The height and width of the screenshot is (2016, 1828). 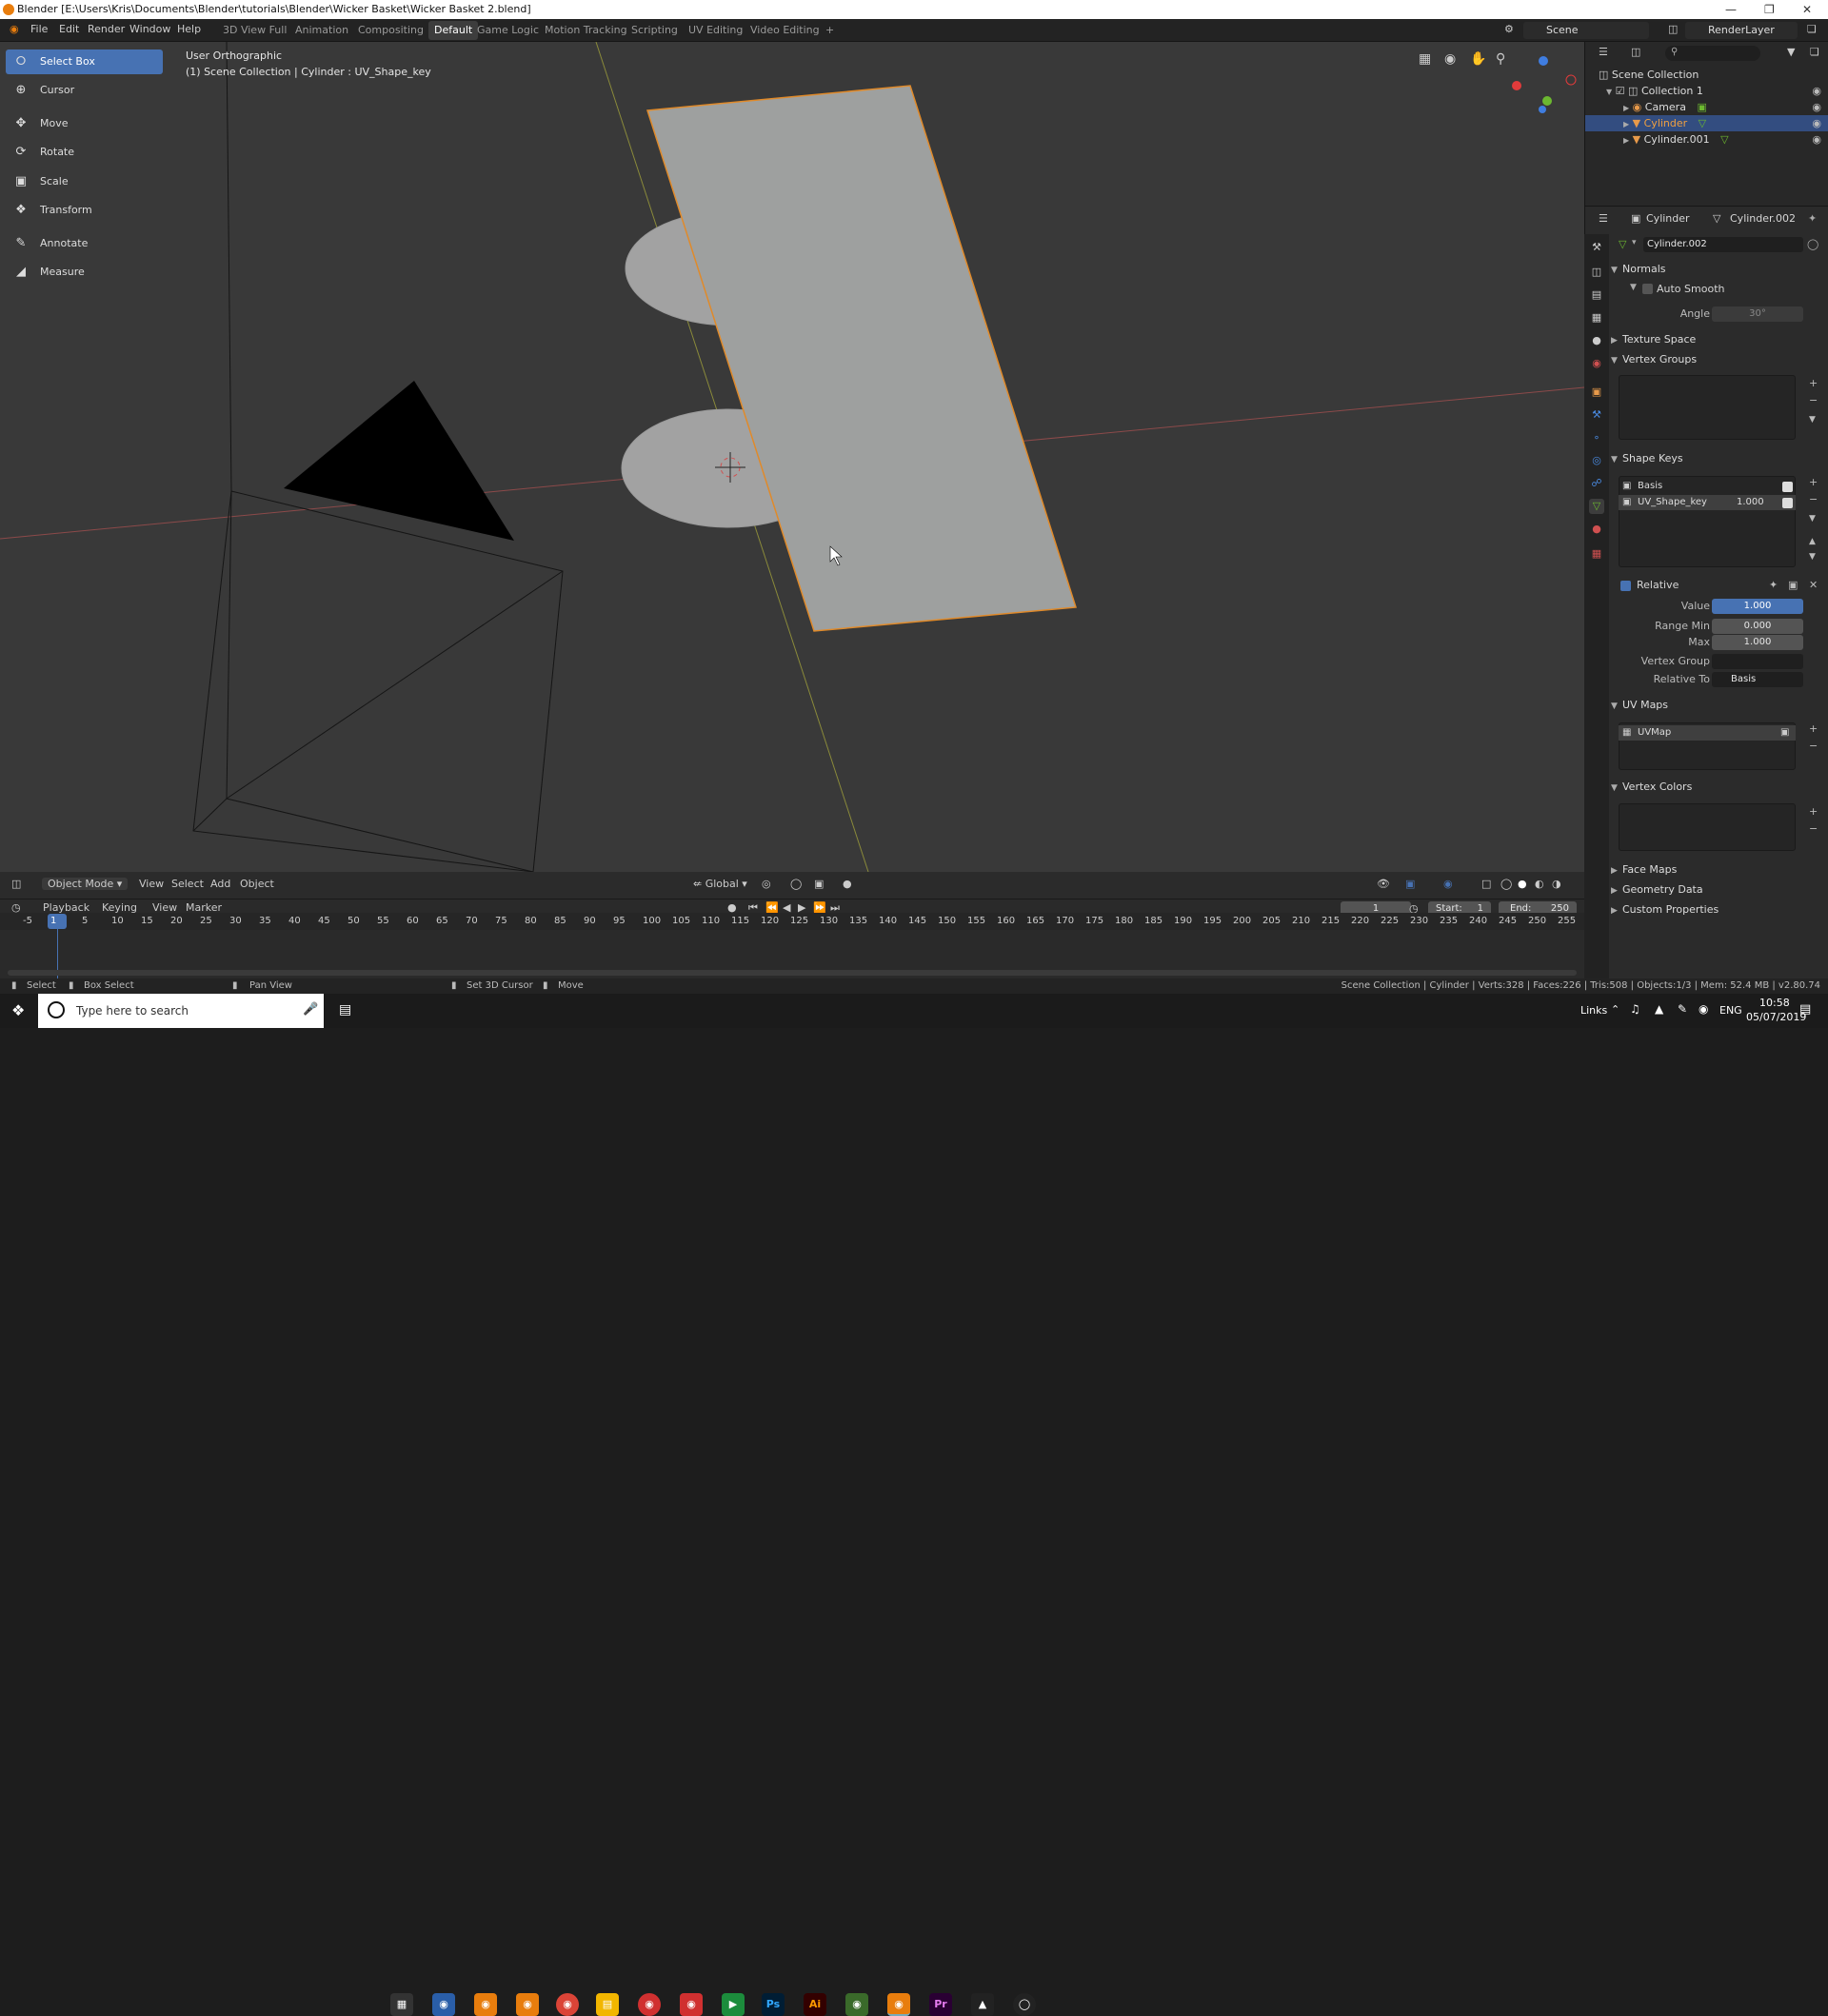 What do you see at coordinates (345, 1010) in the screenshot?
I see `task-view-icon: ▤` at bounding box center [345, 1010].